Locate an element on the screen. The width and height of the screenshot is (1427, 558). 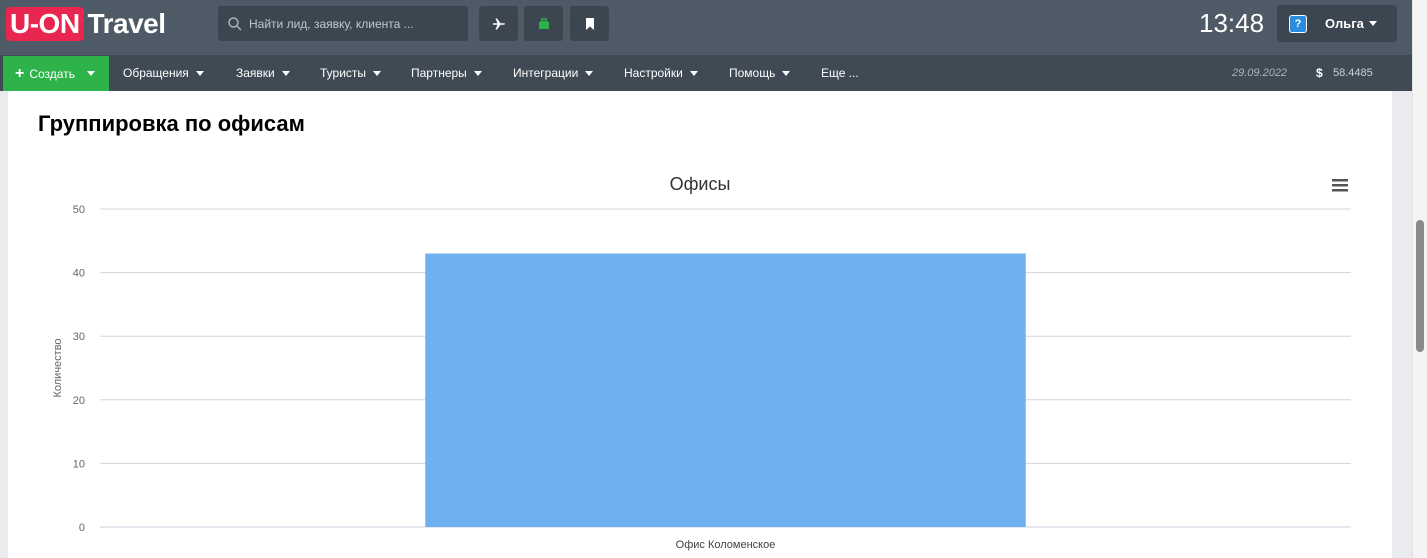
y-tick-label: 40 is located at coordinates (79, 274).